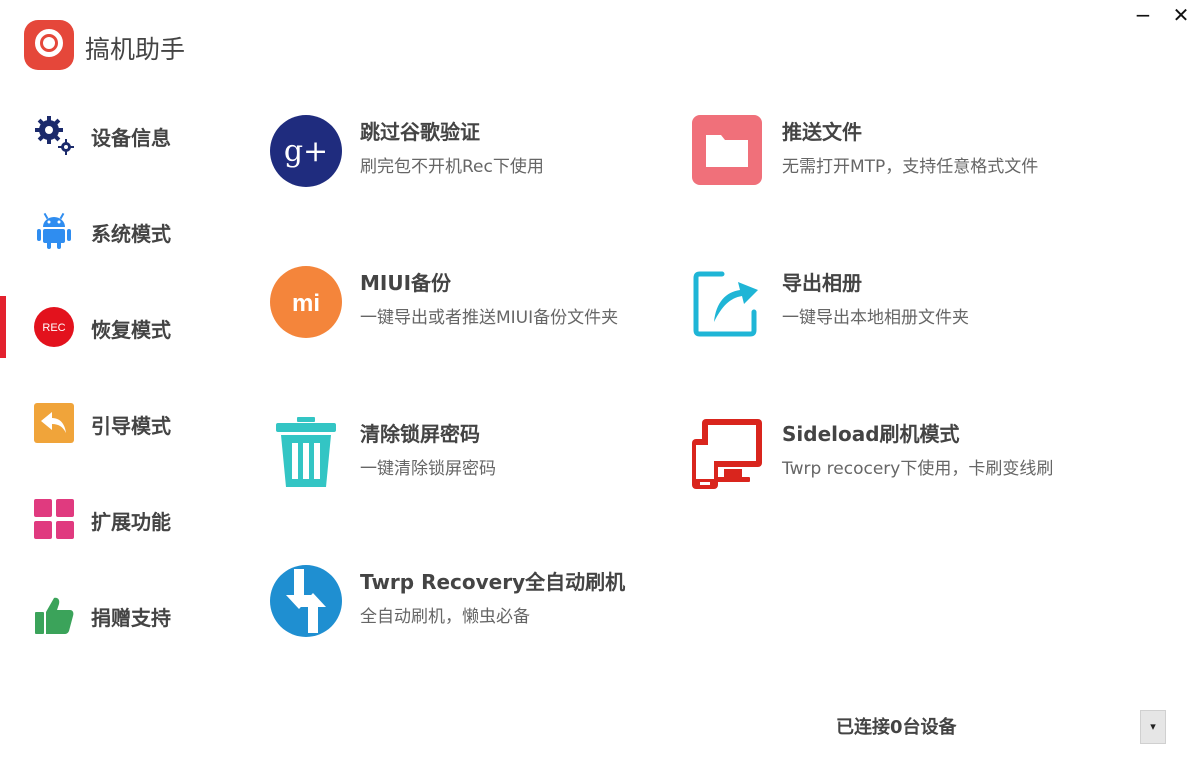 The height and width of the screenshot is (772, 1200). I want to click on feature-sideload: Sideload刷机模式 Twrp recocery下使用，卡刷变线刷, so click(882, 462).